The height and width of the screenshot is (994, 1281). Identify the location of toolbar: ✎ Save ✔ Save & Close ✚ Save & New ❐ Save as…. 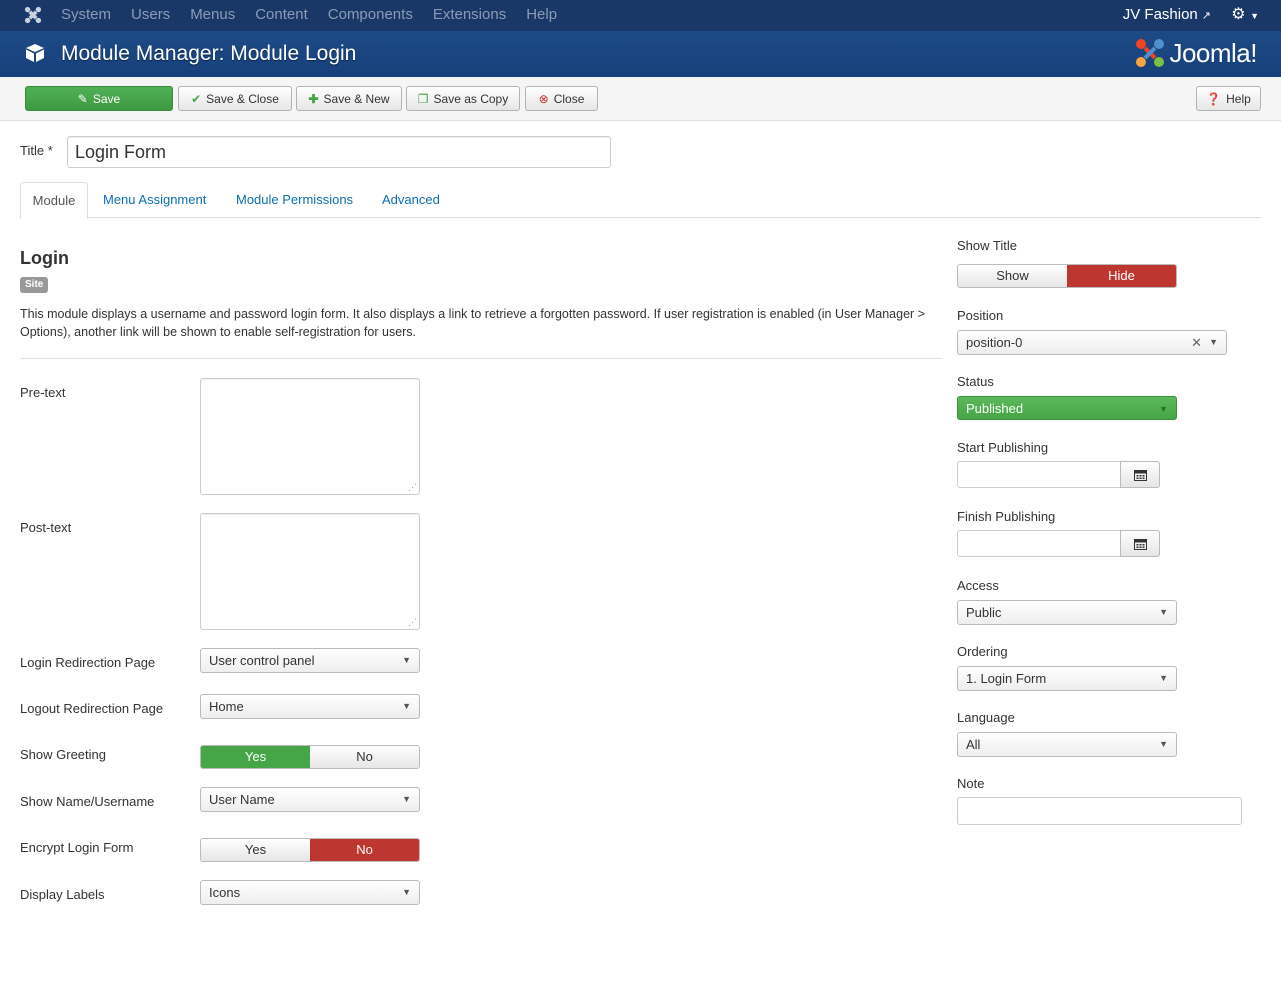
(640, 99).